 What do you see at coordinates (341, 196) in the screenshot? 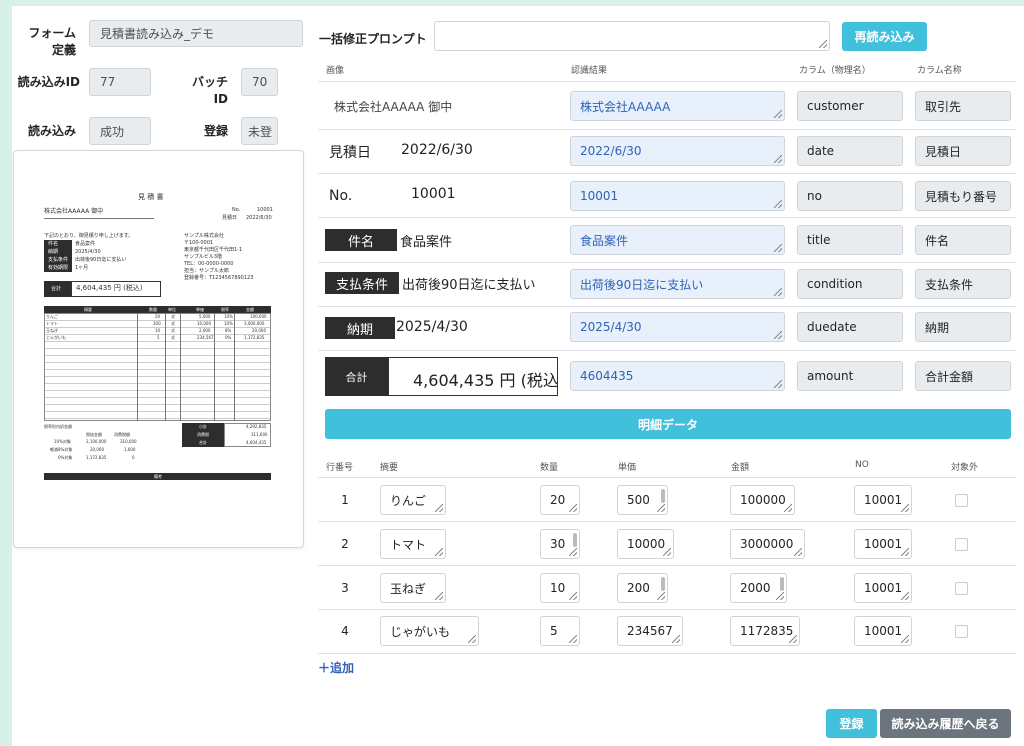
I see `image-label: No.` at bounding box center [341, 196].